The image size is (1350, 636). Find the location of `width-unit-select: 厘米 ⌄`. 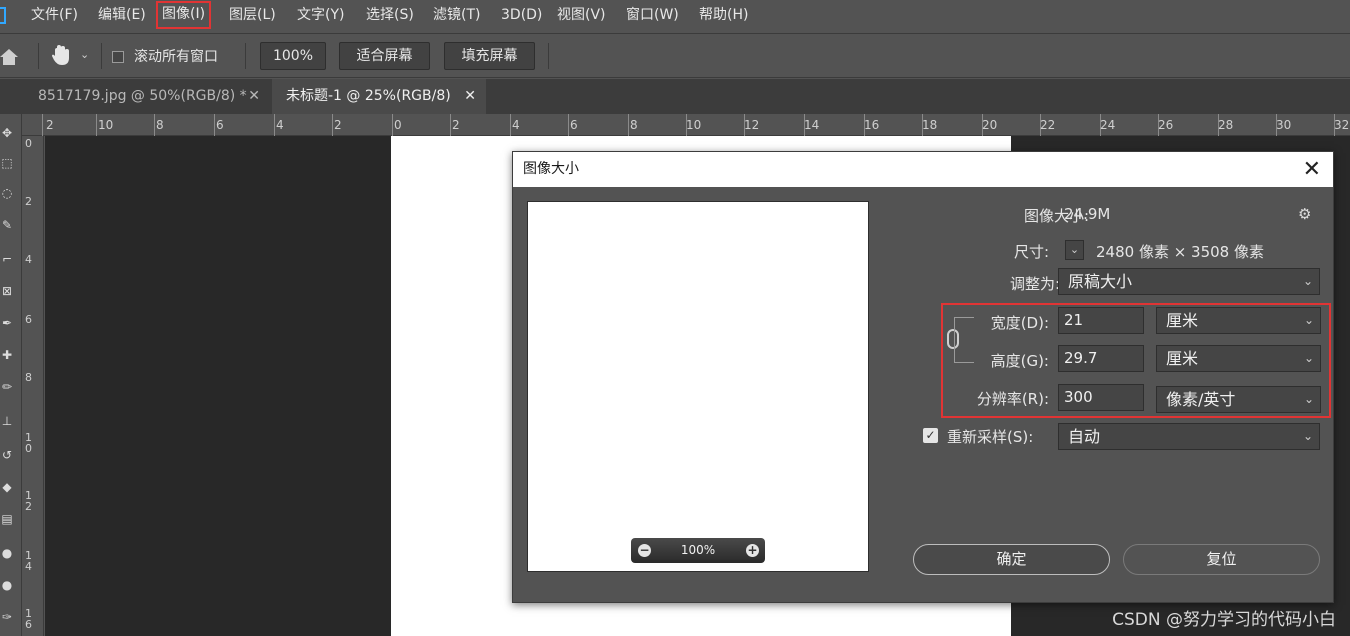

width-unit-select: 厘米 ⌄ is located at coordinates (1238, 320).